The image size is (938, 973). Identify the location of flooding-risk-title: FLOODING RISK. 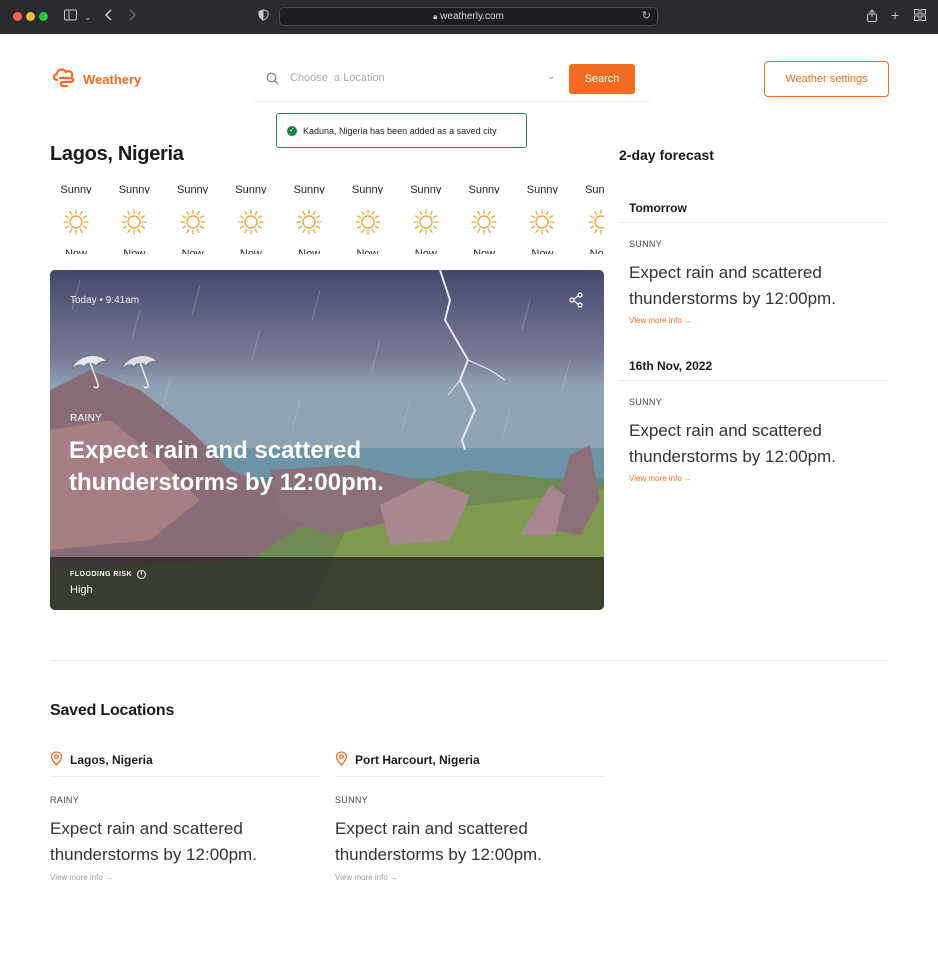
(101, 574).